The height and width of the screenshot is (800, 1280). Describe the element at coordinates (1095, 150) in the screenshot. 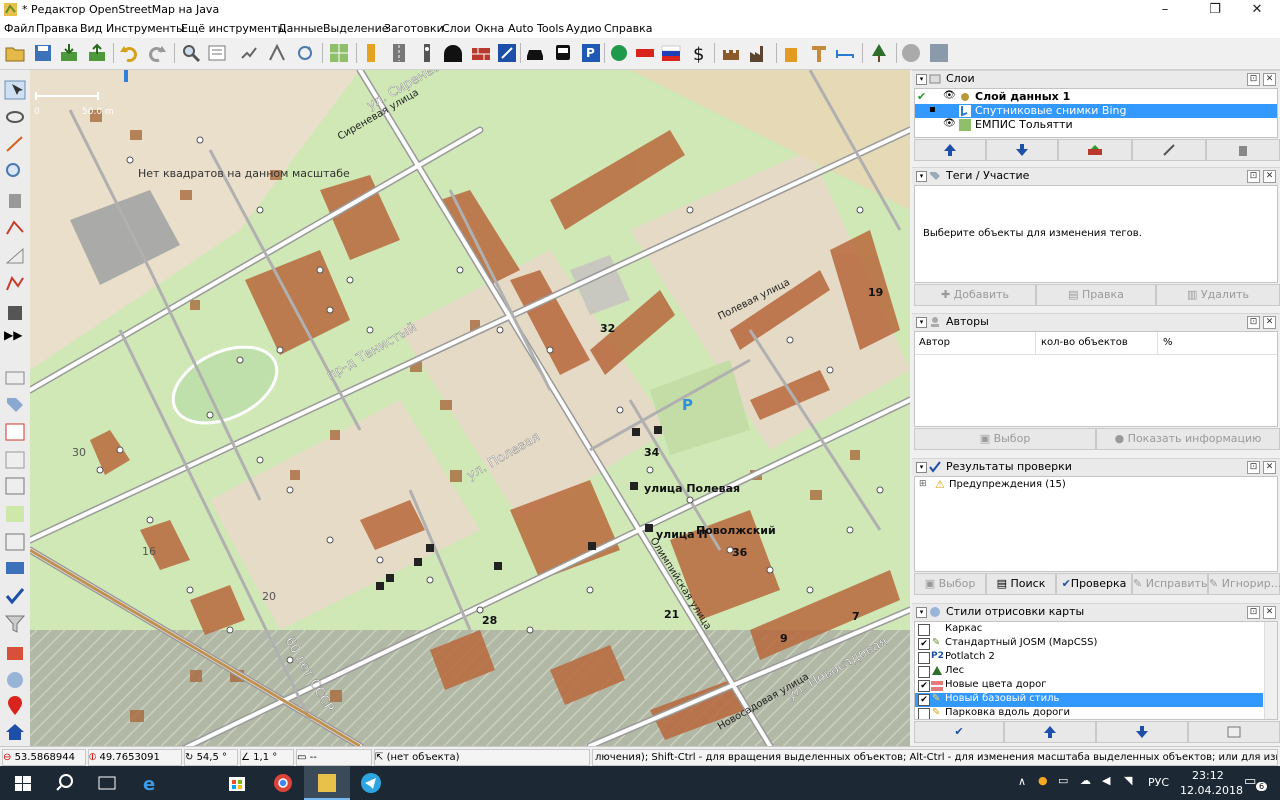

I see `merge-layers-button` at that location.